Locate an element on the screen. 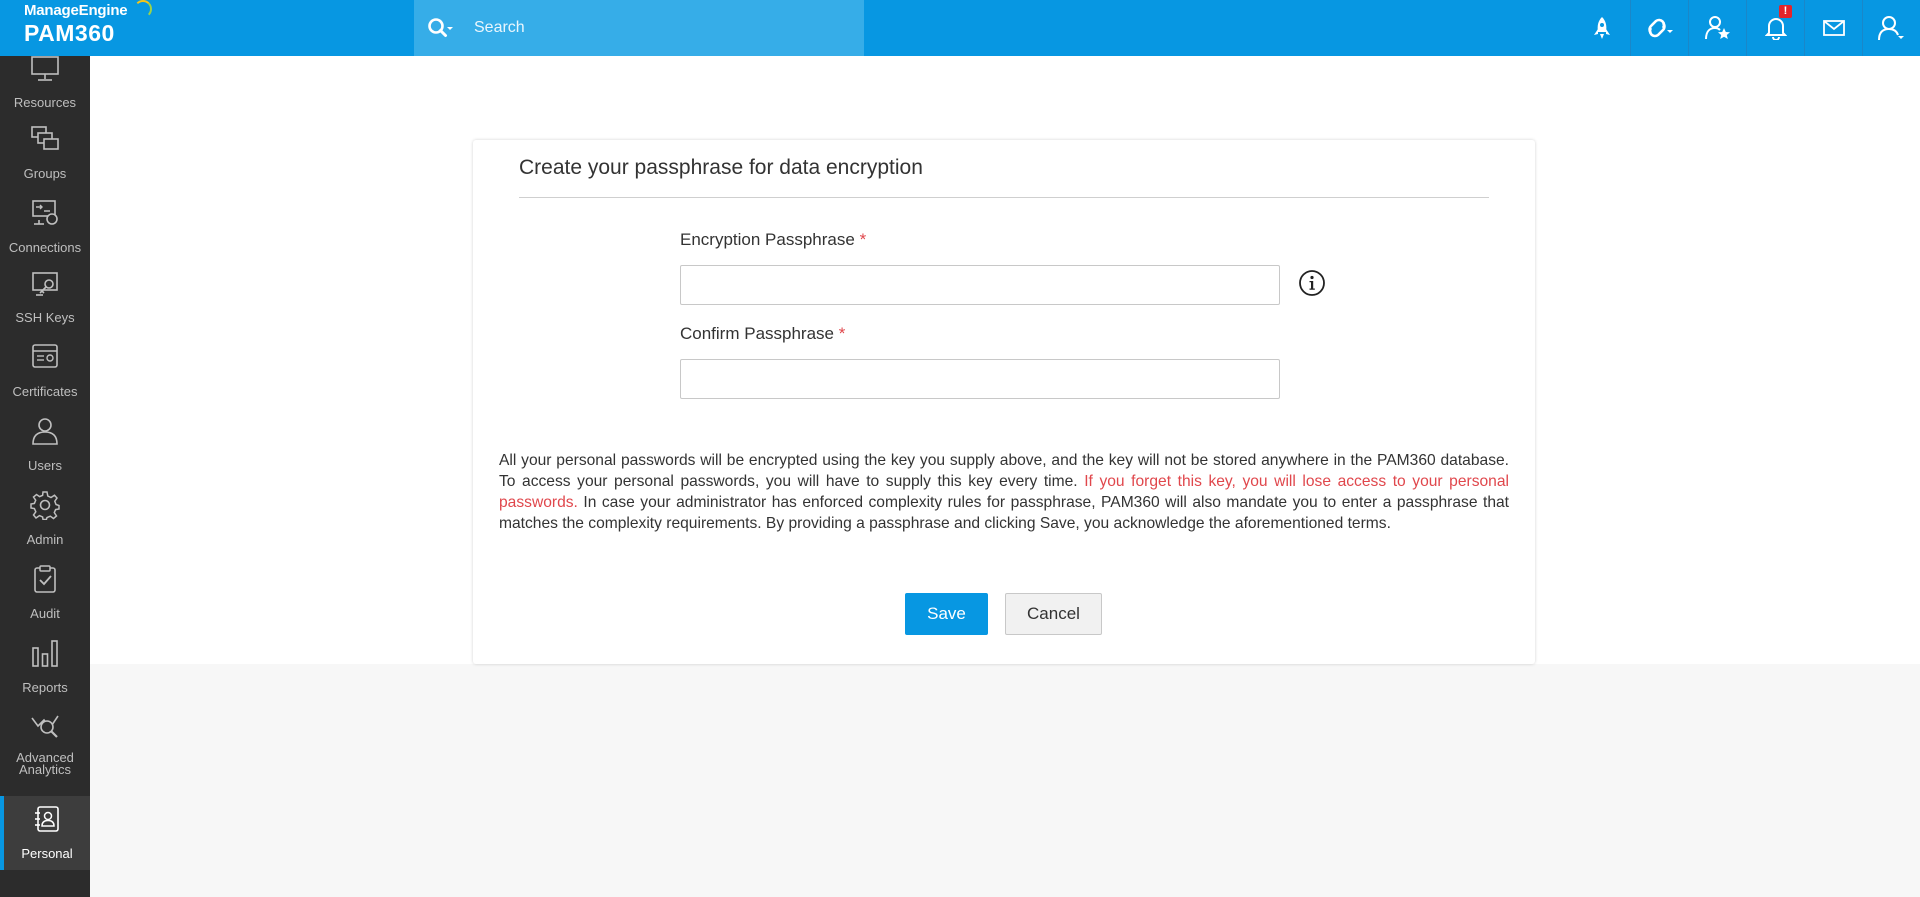 The height and width of the screenshot is (897, 1920). confirm-passphrase-input is located at coordinates (980, 379).